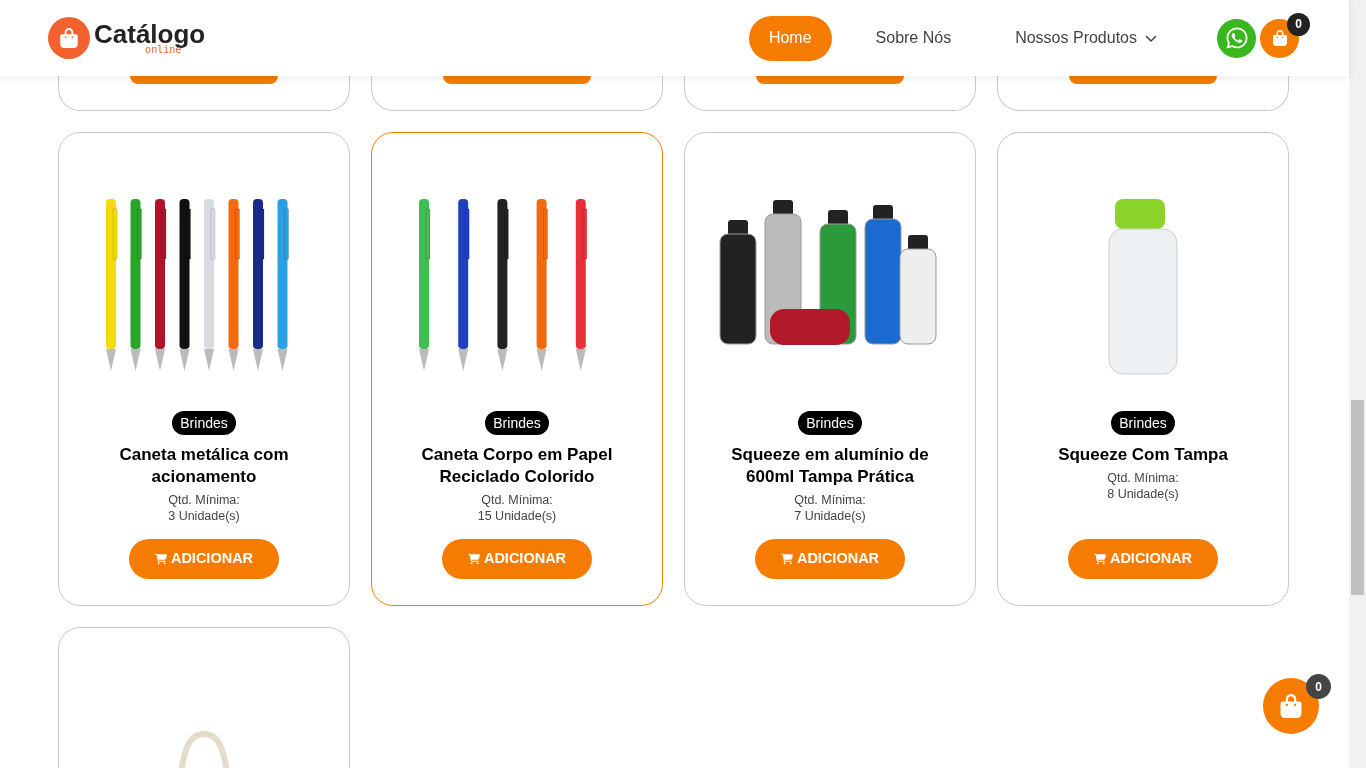 The height and width of the screenshot is (768, 1366). Describe the element at coordinates (1236, 38) in the screenshot. I see `whatsapp-icon` at that location.